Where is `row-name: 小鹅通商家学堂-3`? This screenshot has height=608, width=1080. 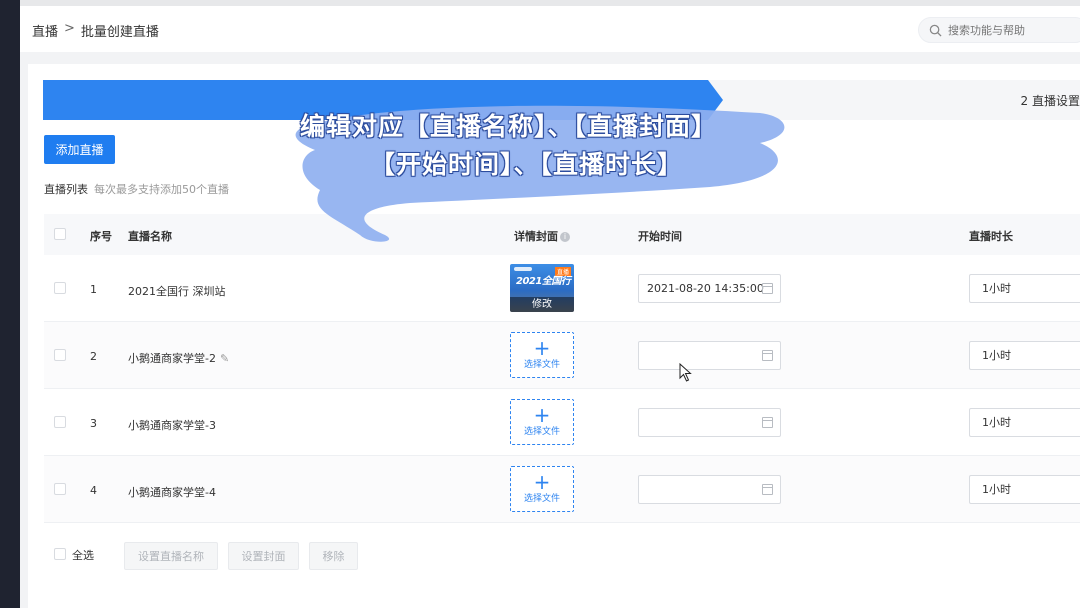
row-name: 小鹅通商家学堂-3 is located at coordinates (172, 425).